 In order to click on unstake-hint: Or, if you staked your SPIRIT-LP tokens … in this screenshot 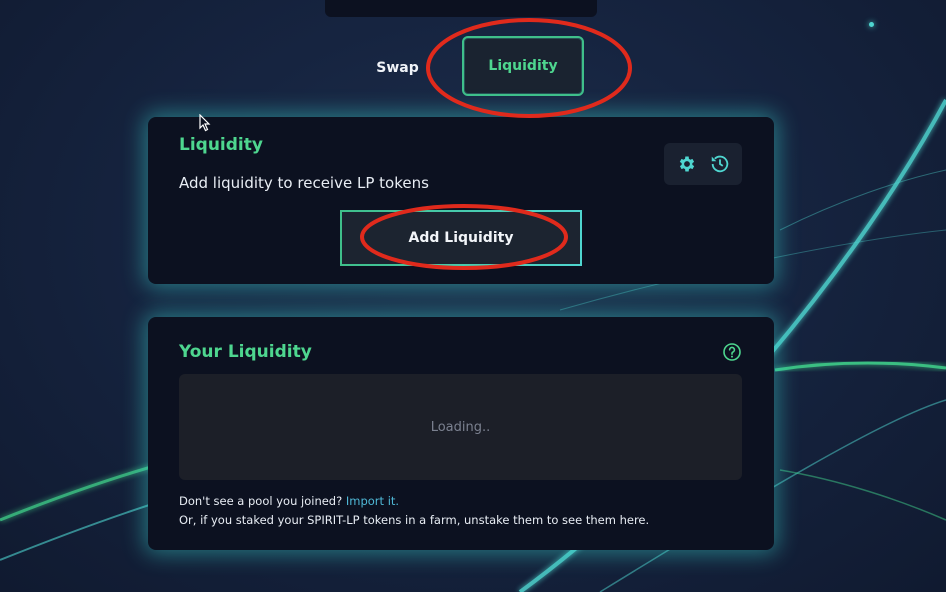, I will do `click(414, 520)`.